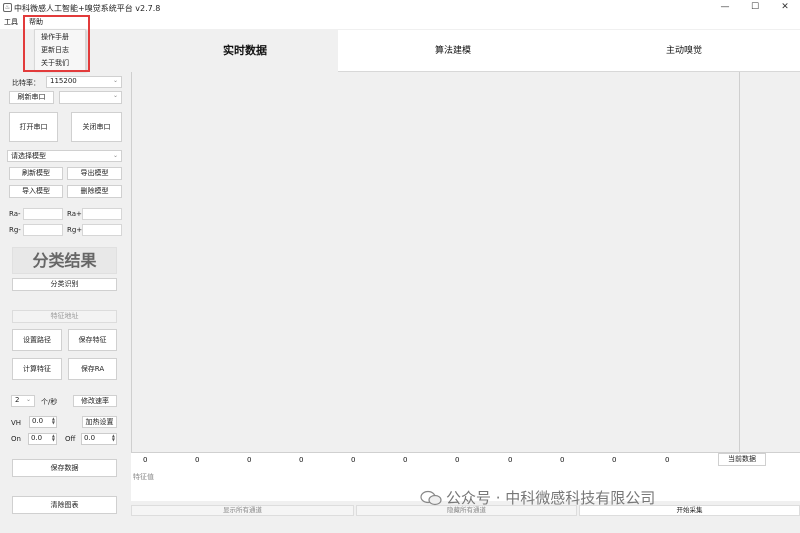  I want to click on rg-plus-label: Rg+, so click(75, 230).